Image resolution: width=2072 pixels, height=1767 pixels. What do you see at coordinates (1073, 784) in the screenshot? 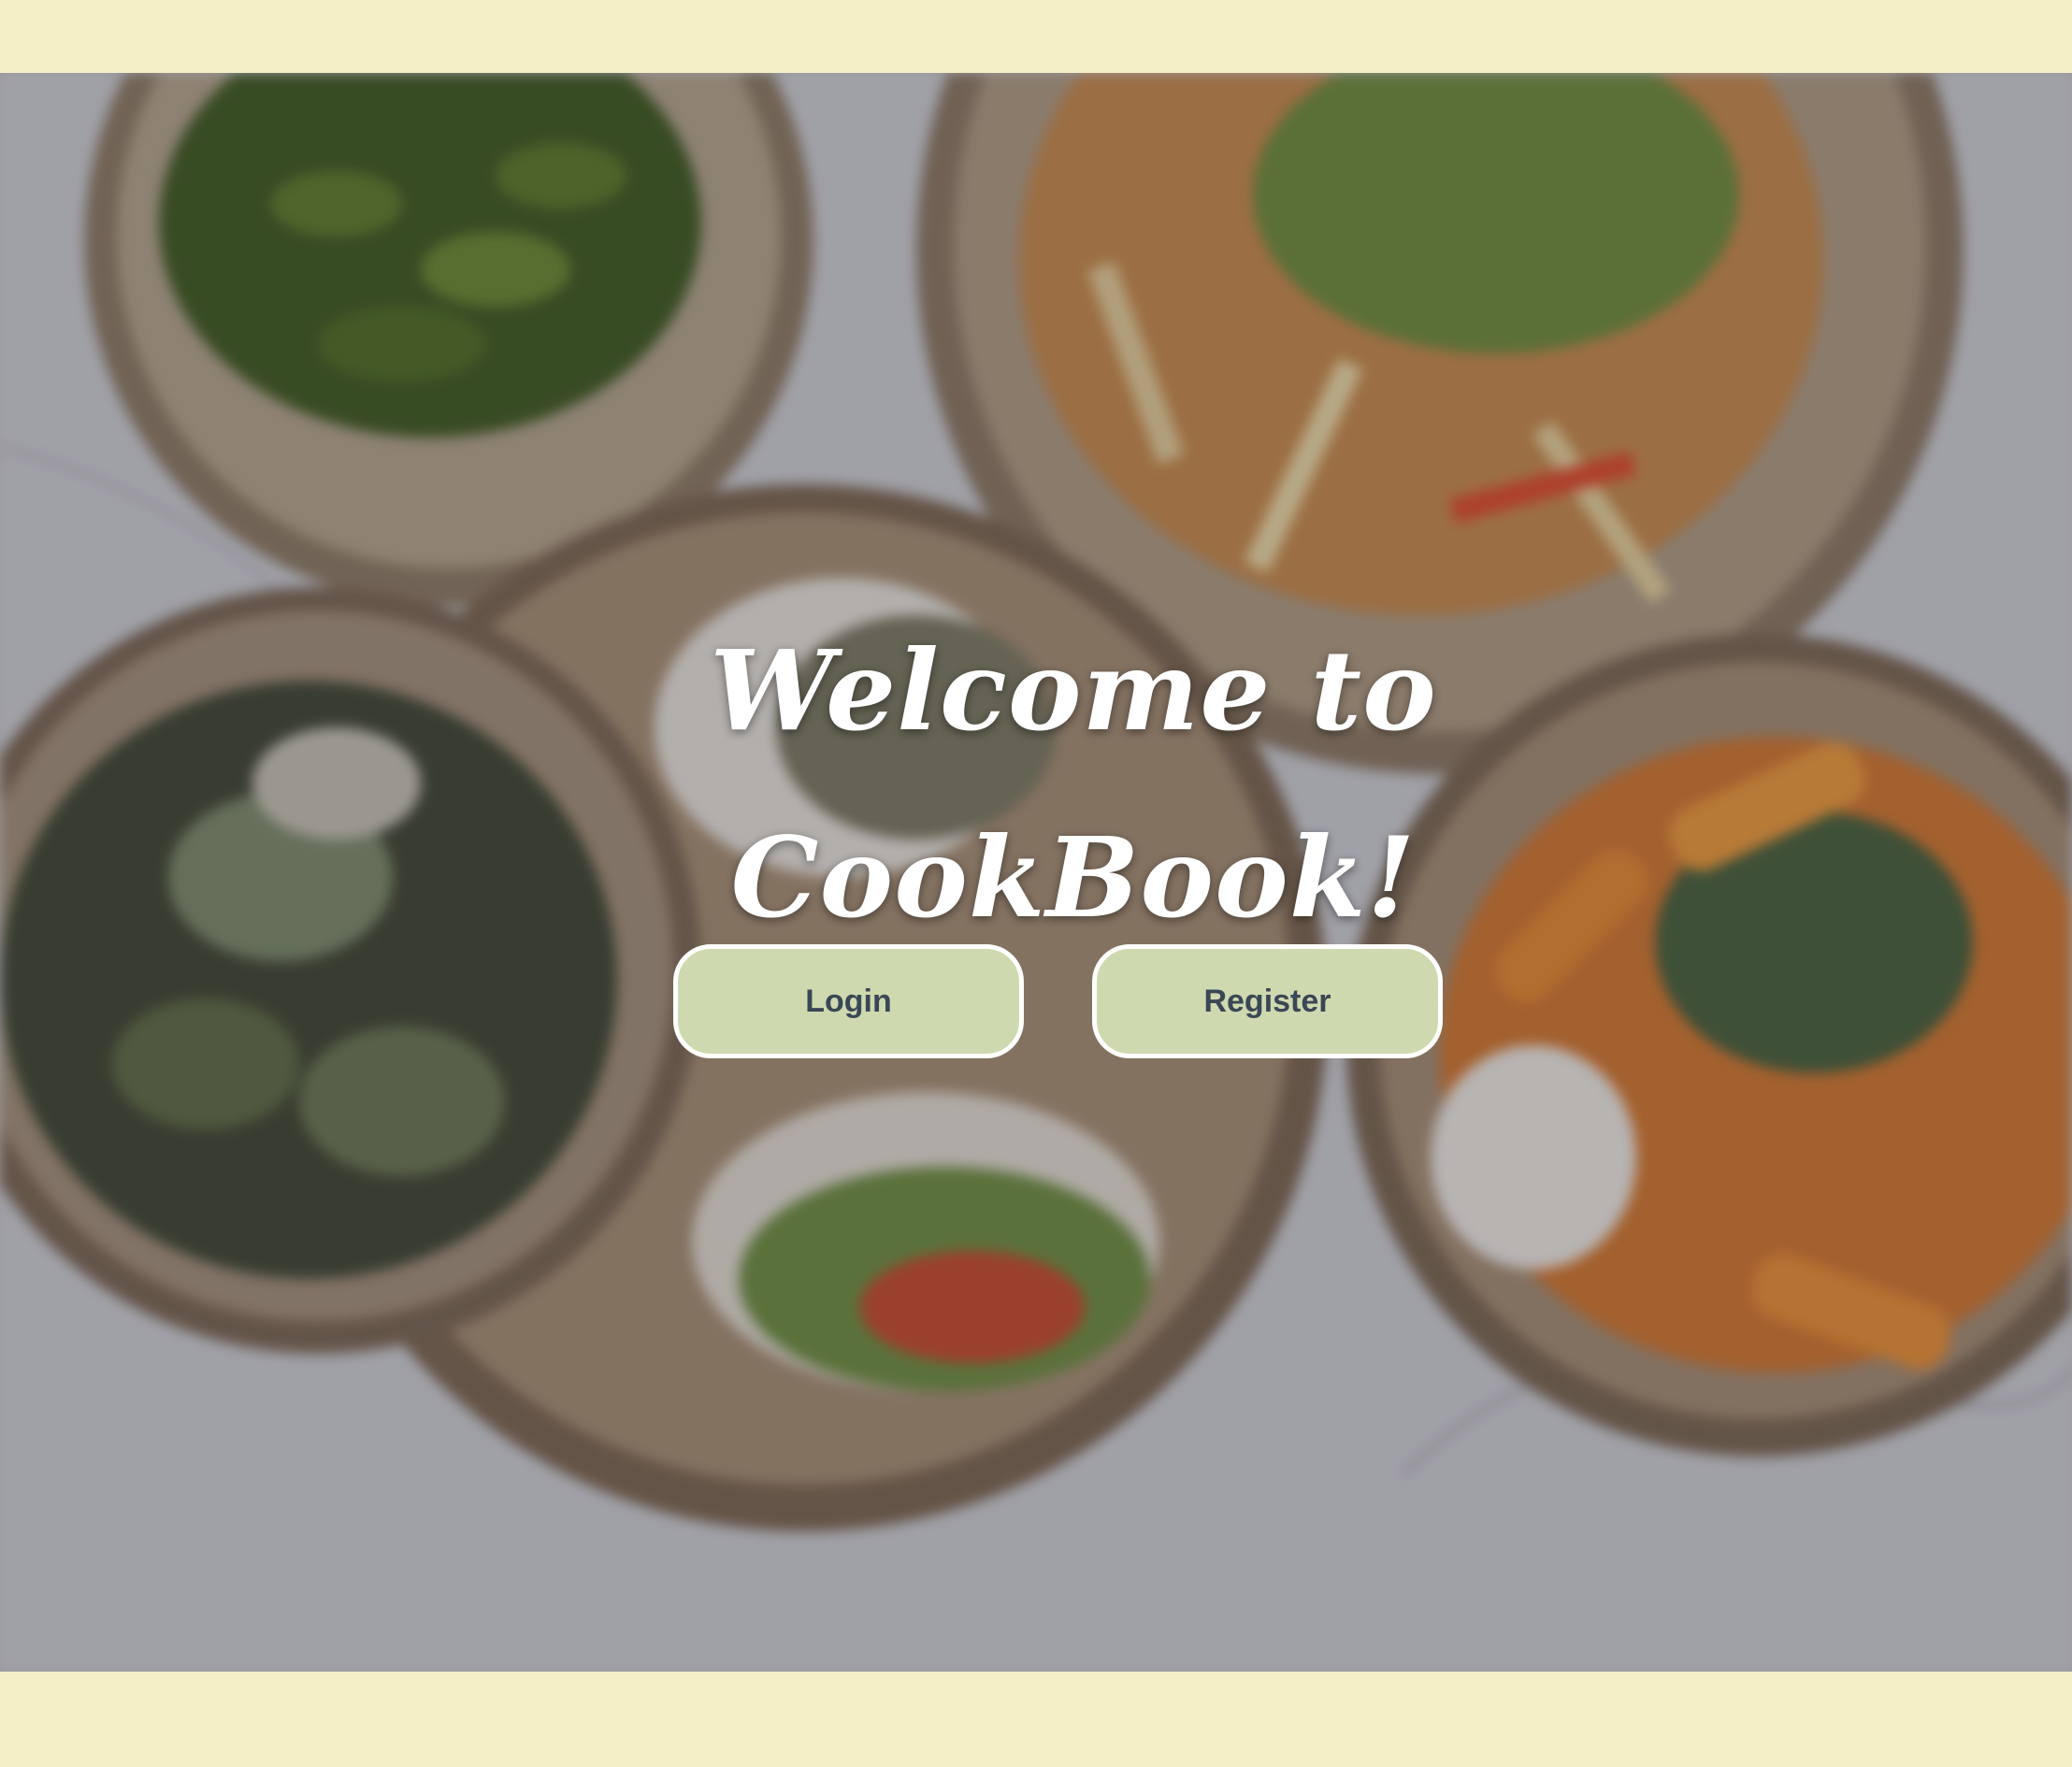
I see `welcome-title: Welcome to CookBook!` at bounding box center [1073, 784].